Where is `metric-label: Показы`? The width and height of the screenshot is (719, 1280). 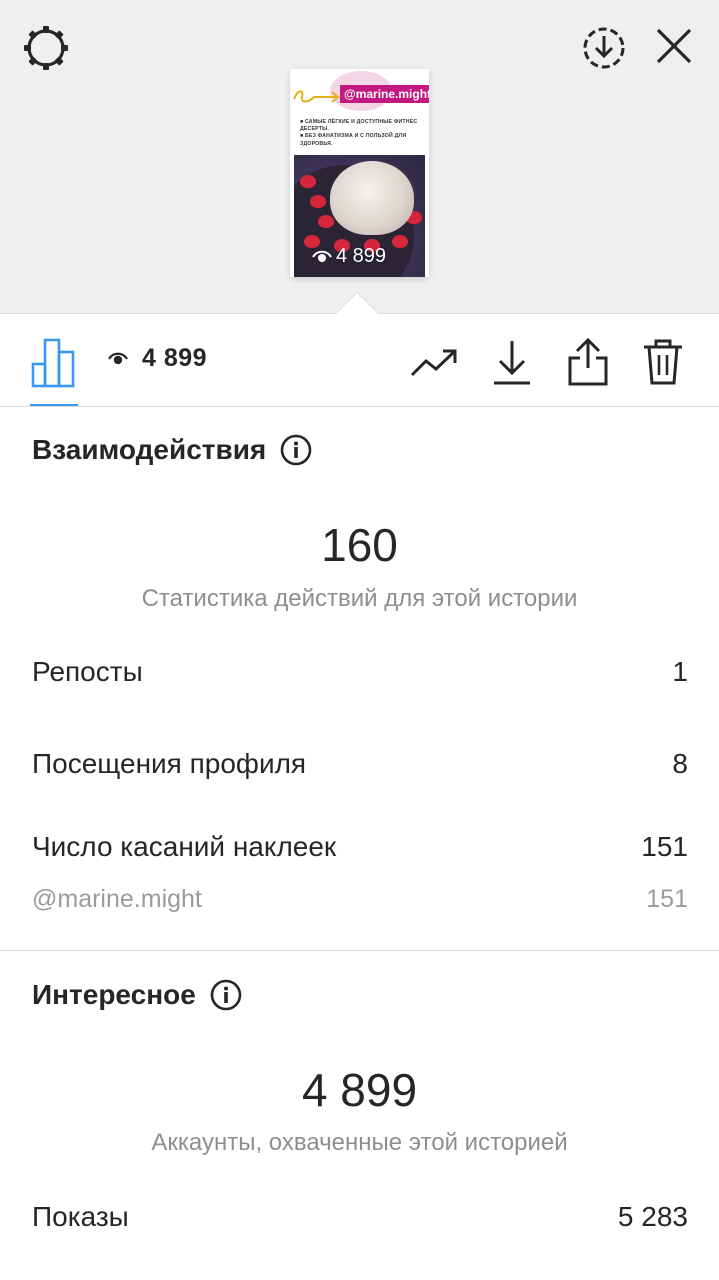 metric-label: Показы is located at coordinates (80, 1216).